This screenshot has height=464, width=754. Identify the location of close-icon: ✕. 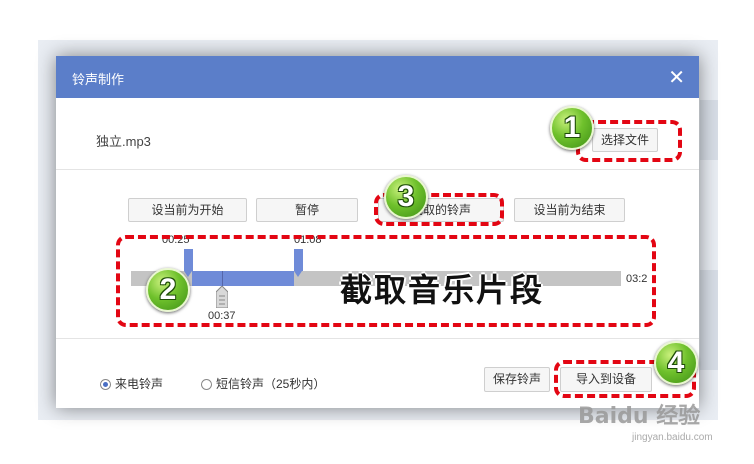
(676, 77).